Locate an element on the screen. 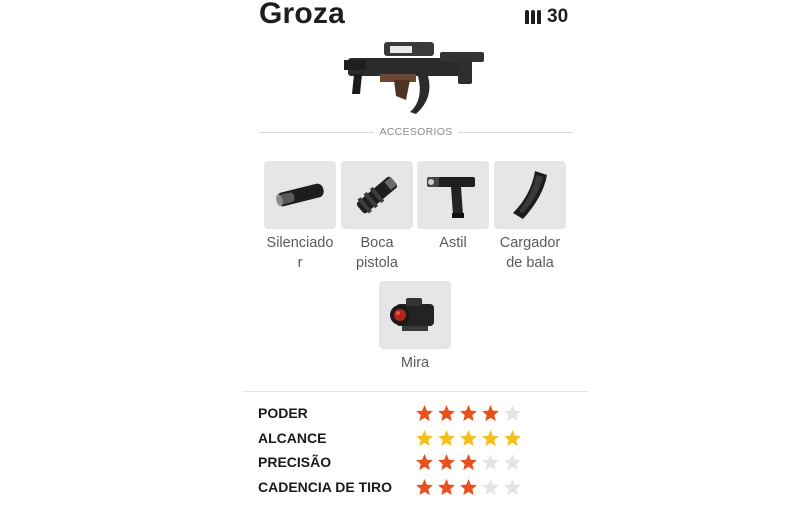  stat-row: CADENCIA DE TIRO is located at coordinates (418, 488).